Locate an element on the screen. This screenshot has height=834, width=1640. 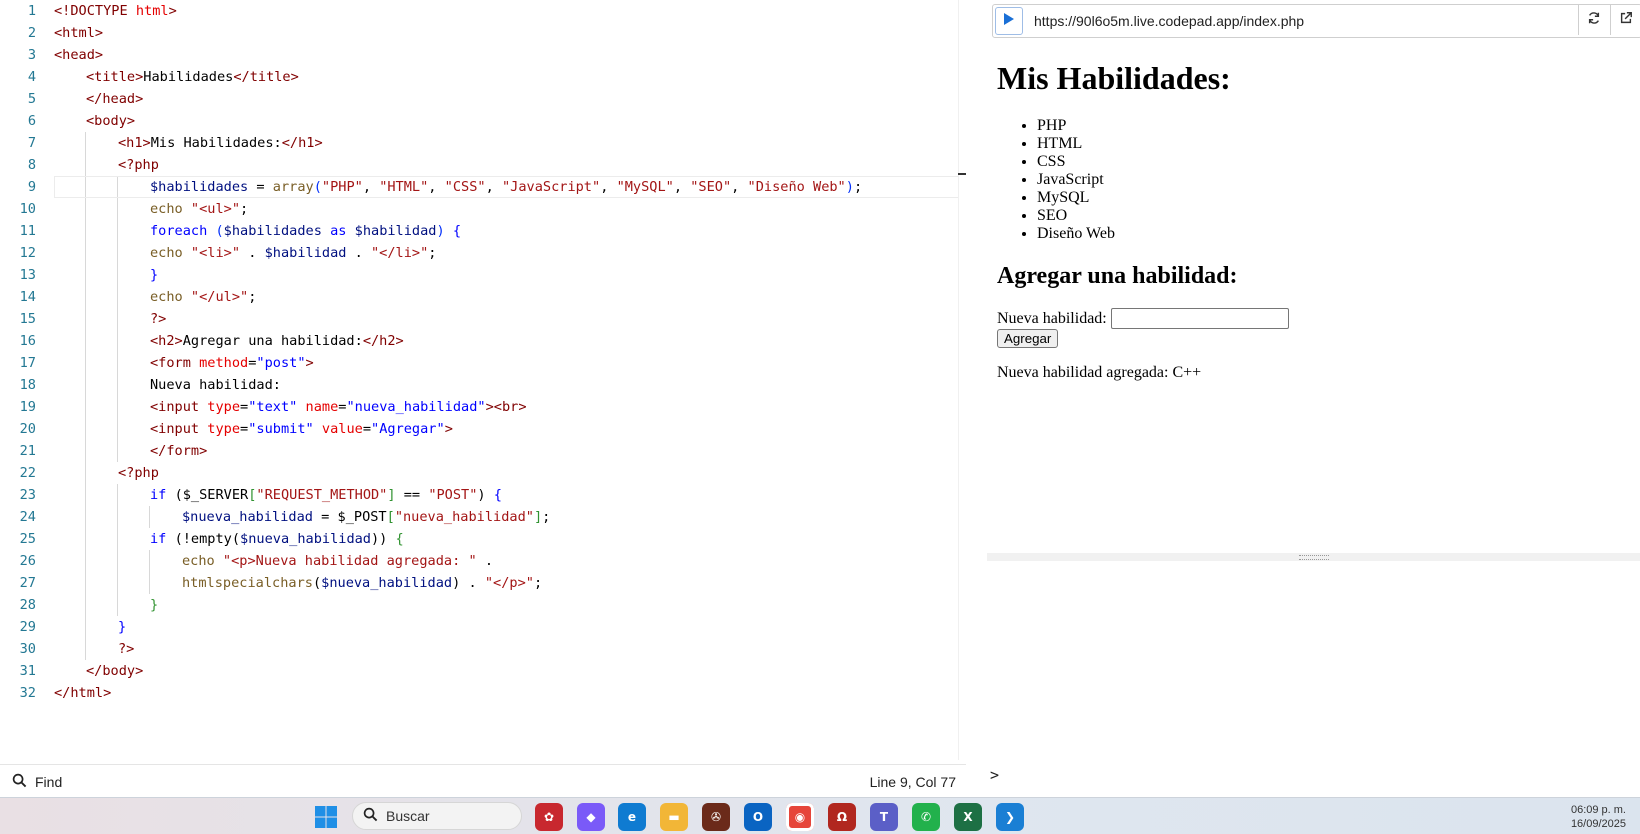
code-line: 12 echo "<li>" . $habilidad . "</li>"; is located at coordinates (483, 253).